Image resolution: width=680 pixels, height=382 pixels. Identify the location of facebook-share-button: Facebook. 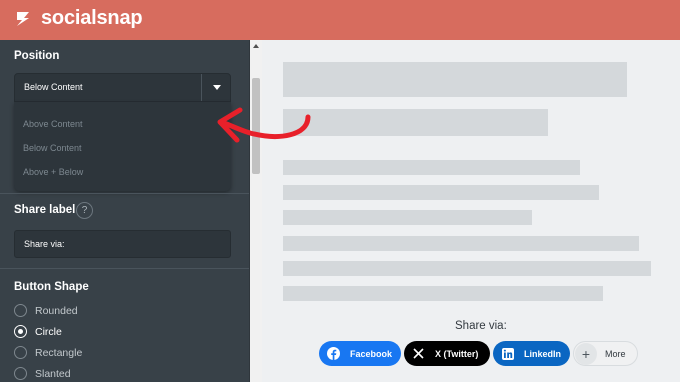
(360, 353).